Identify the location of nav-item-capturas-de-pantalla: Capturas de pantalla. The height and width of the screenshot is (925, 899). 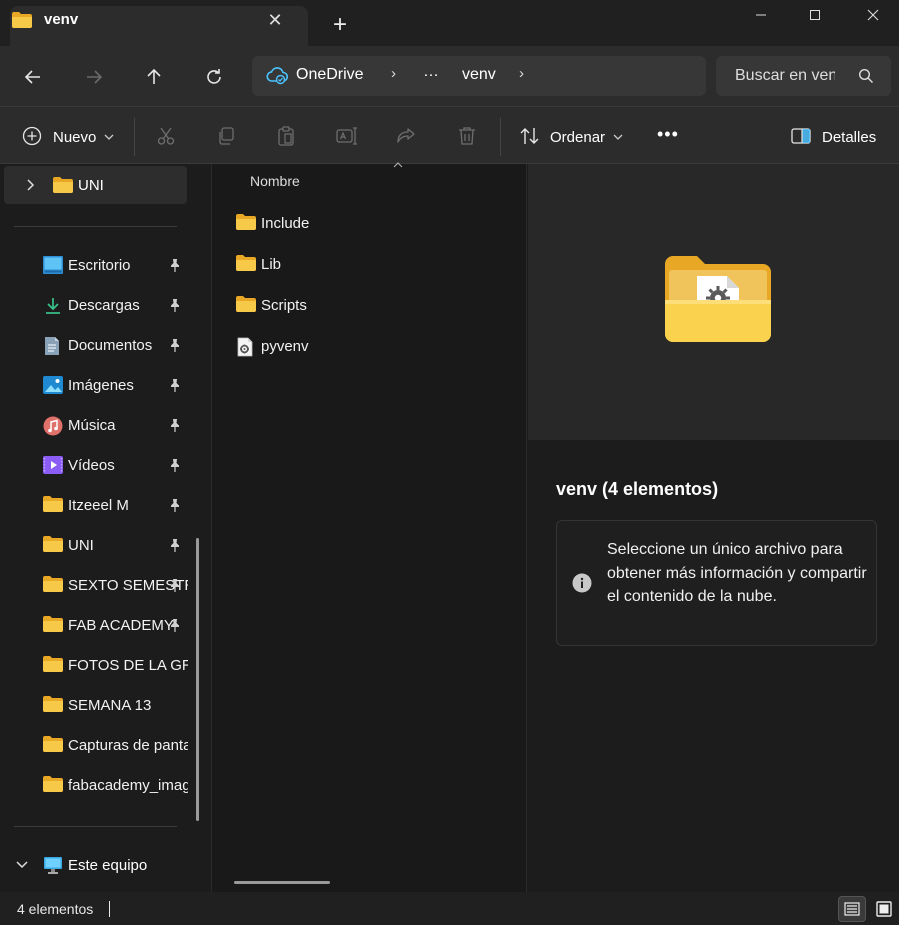
(114, 745).